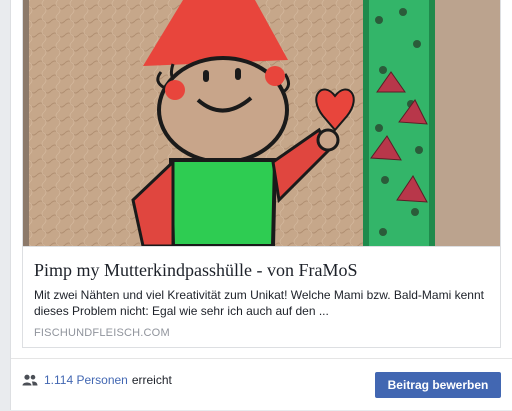  I want to click on reach-count-link: 1.114 Personen, so click(86, 380).